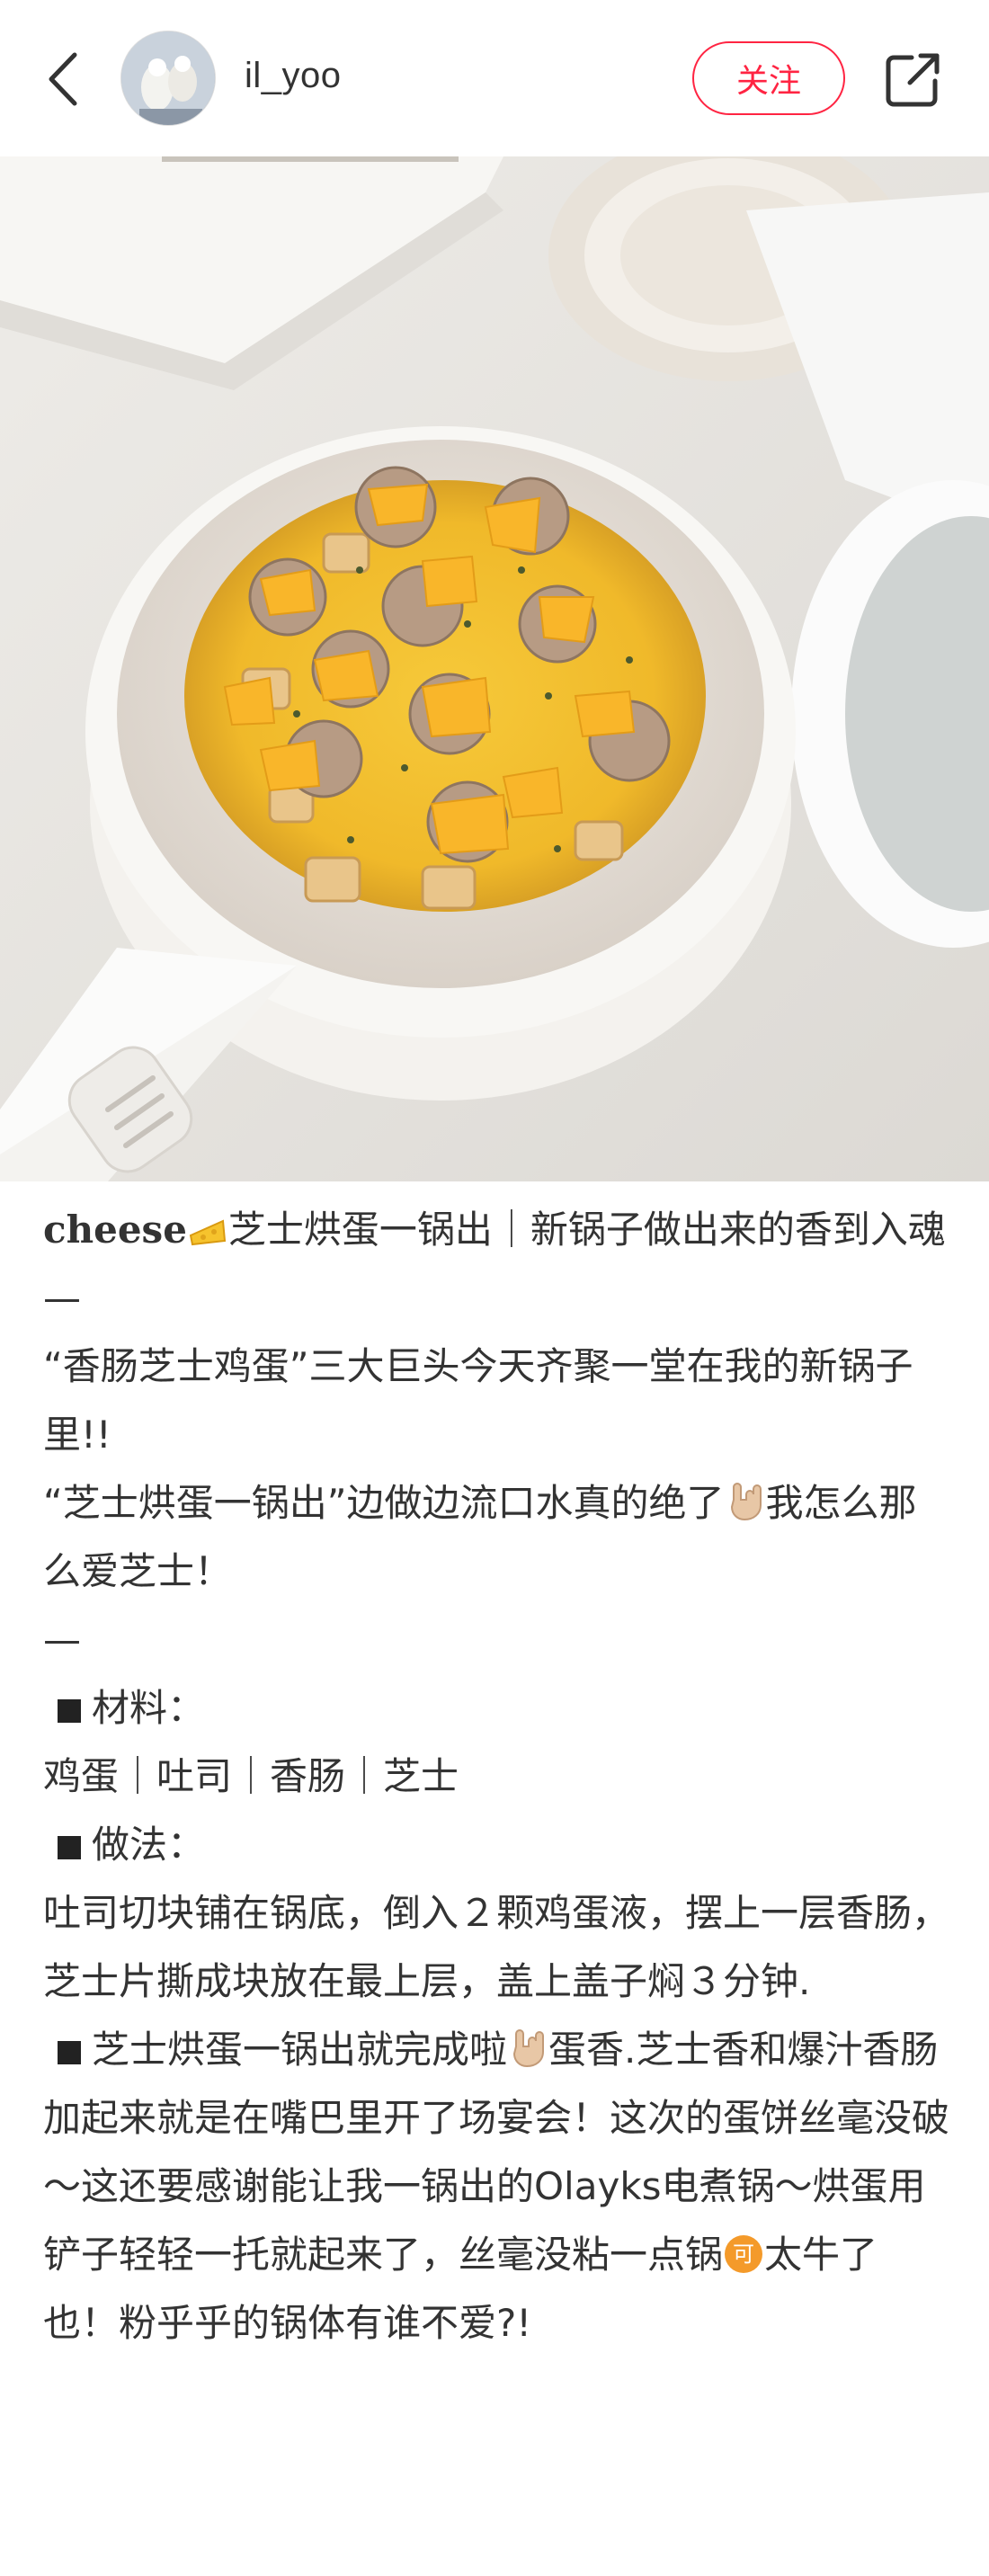 The image size is (989, 2576). Describe the element at coordinates (251, 1776) in the screenshot. I see `ingredients-list: 鸡蛋｜吐司｜香肠｜芝士` at that location.